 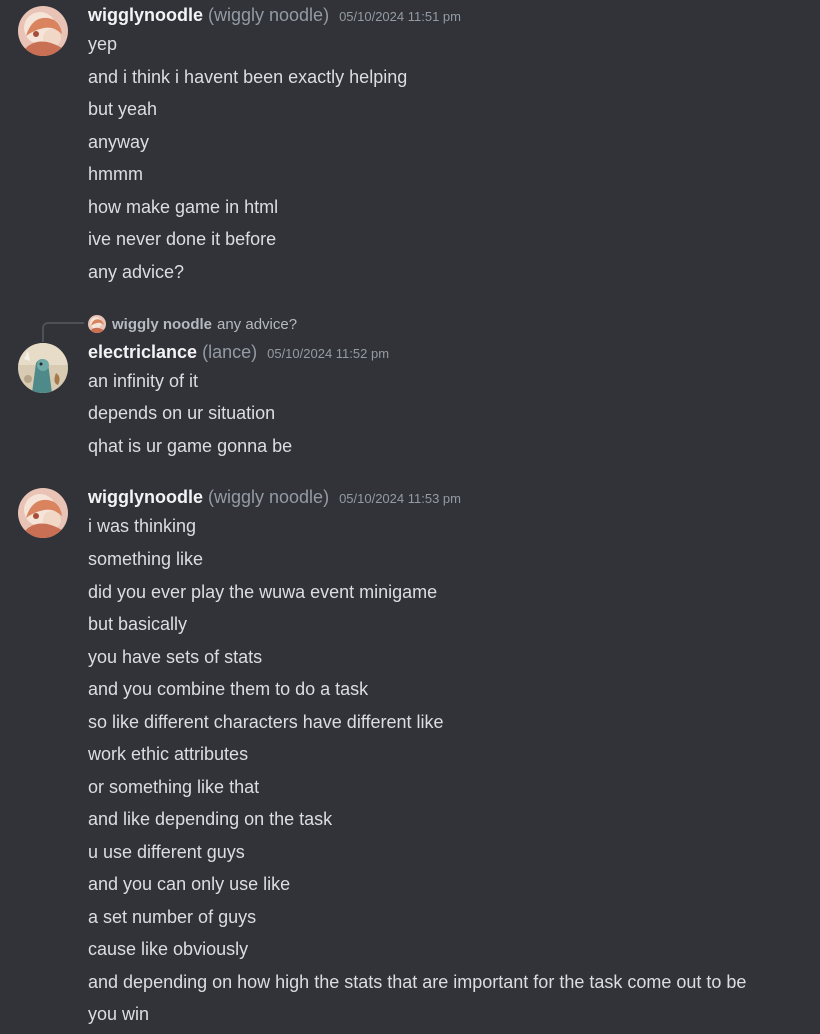 I want to click on reply-preview: wiggly noodle any advice?, so click(x=192, y=324).